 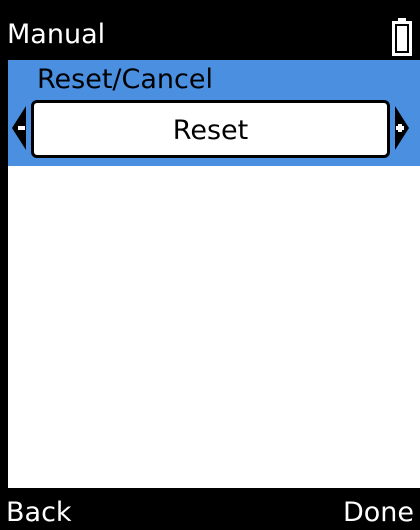 What do you see at coordinates (19, 128) in the screenshot?
I see `arrow-left-minus-icon` at bounding box center [19, 128].